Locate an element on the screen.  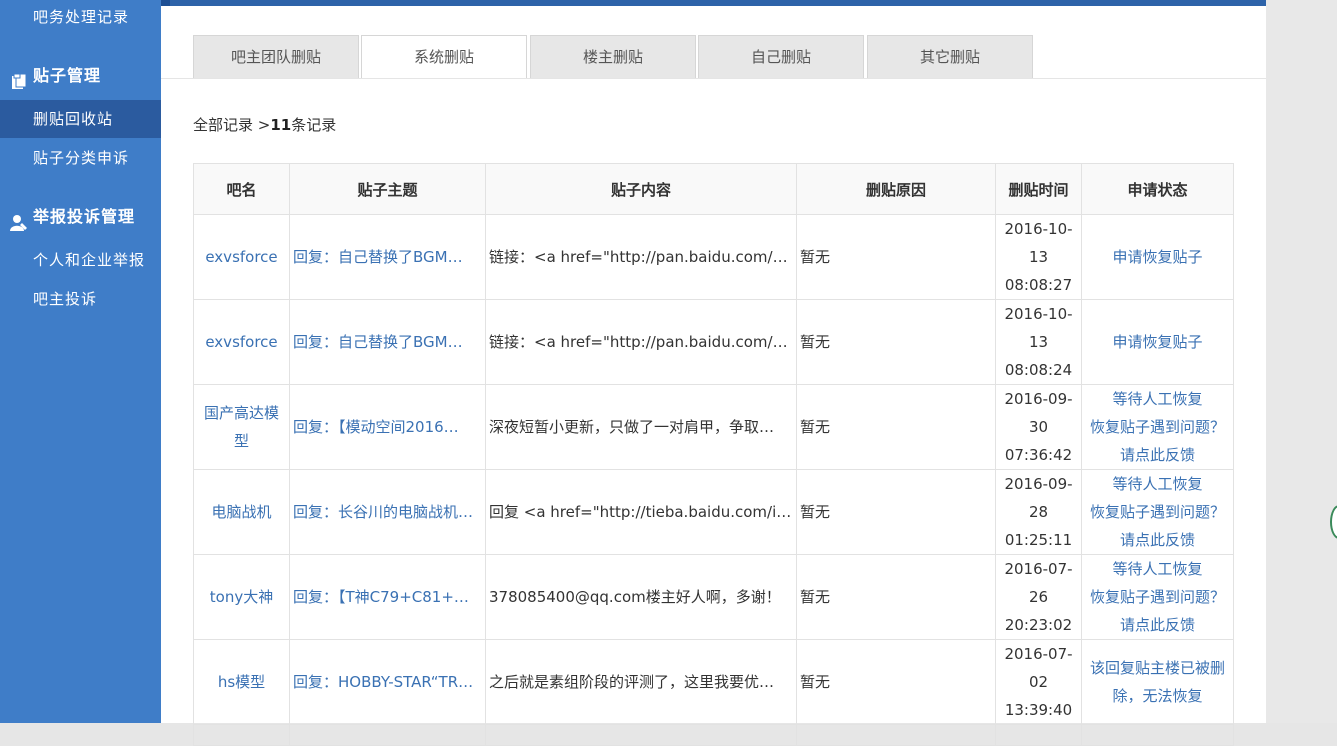
cell-time: 2016-07-26 20:23:02 is located at coordinates (1038, 597).